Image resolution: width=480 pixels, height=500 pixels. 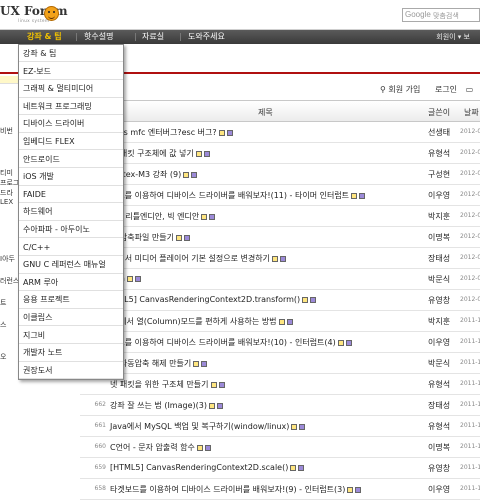 What do you see at coordinates (439, 132) in the screenshot?
I see `post-author: 선생태` at bounding box center [439, 132].